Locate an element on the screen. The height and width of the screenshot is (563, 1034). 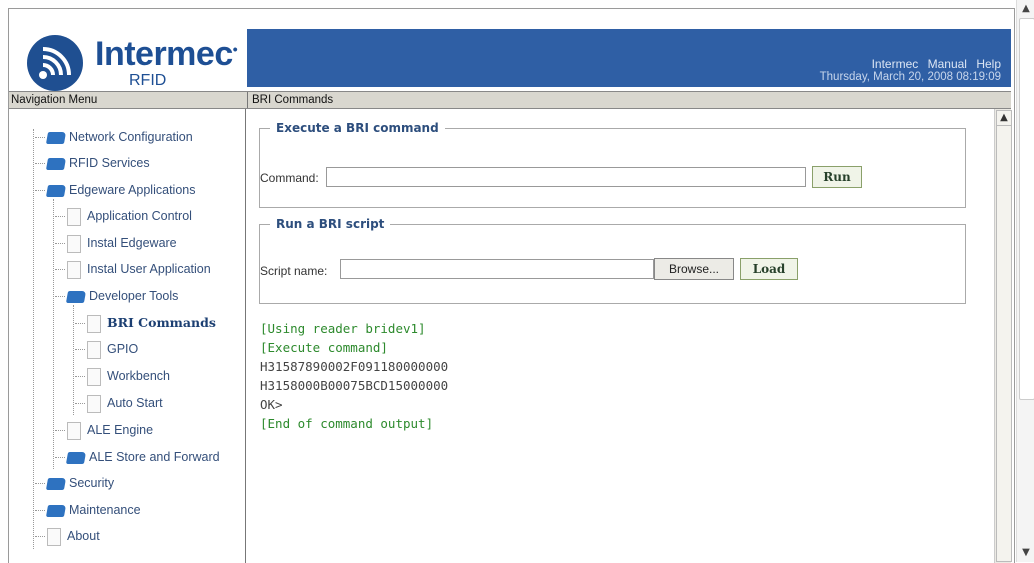
output-line: [End of command output] is located at coordinates (347, 423).